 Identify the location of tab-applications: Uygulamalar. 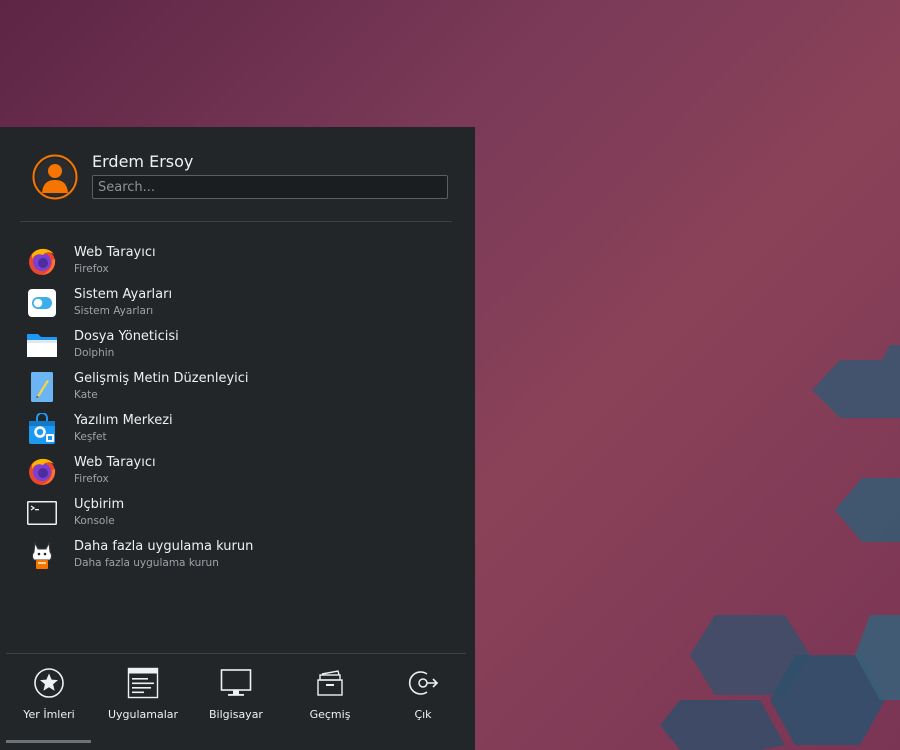
(143, 697).